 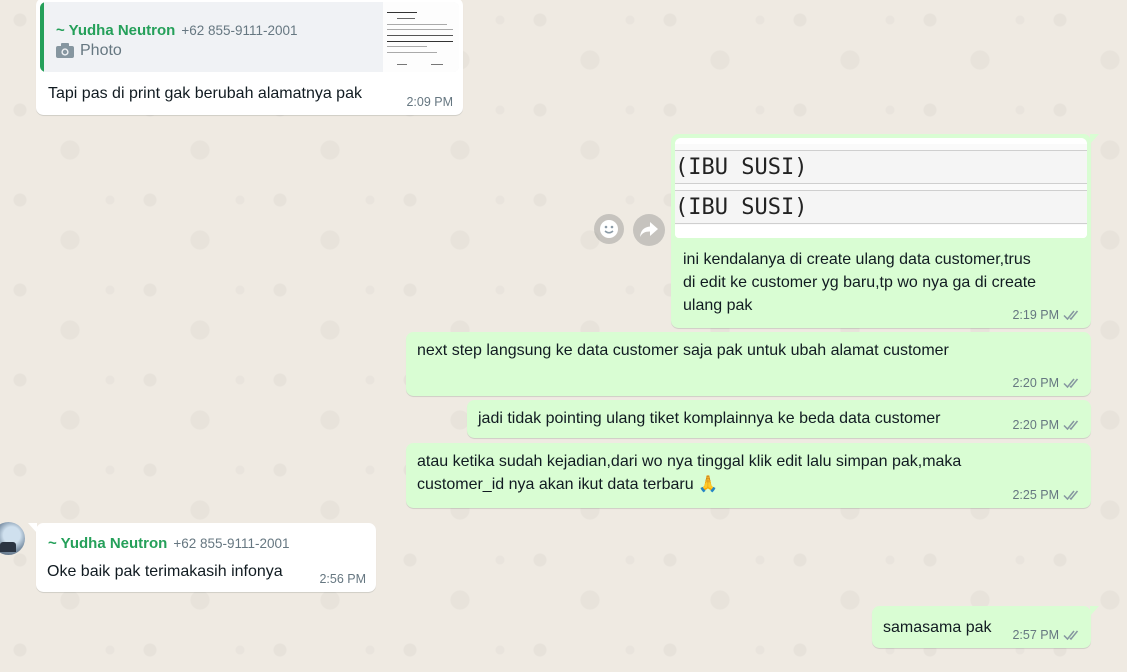 What do you see at coordinates (231, 543) in the screenshot?
I see `sender-phone: +62 855-9111-2001` at bounding box center [231, 543].